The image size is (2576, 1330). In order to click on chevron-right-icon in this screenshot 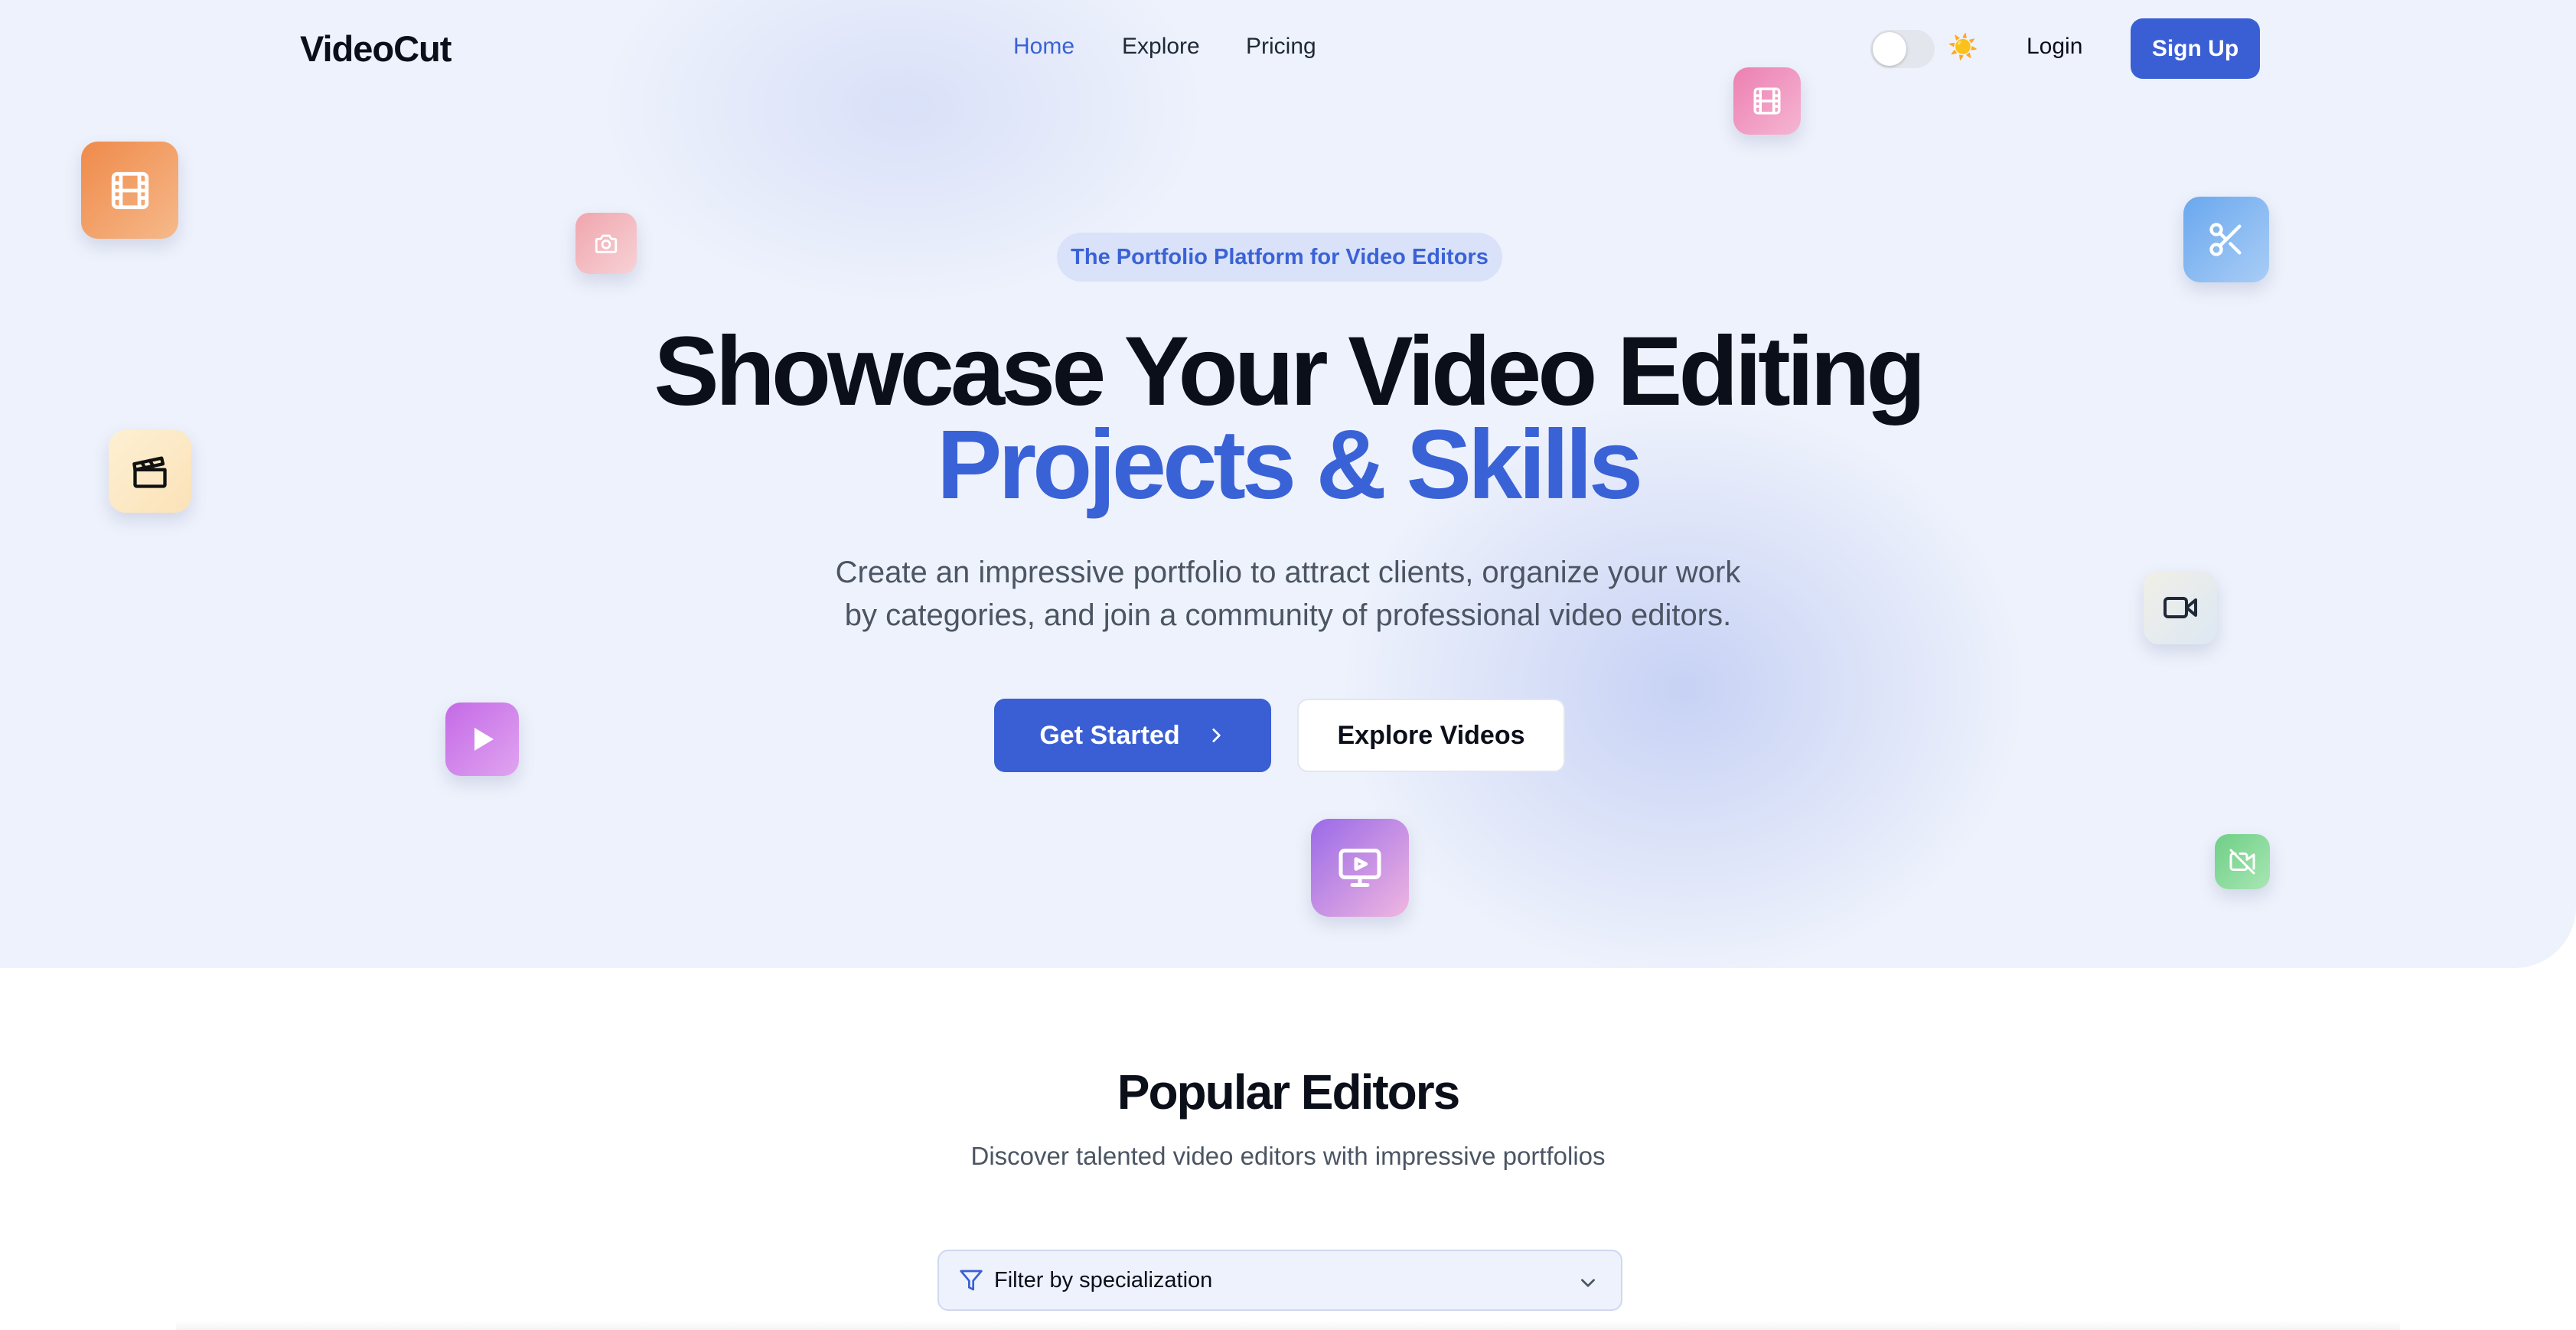, I will do `click(1216, 735)`.